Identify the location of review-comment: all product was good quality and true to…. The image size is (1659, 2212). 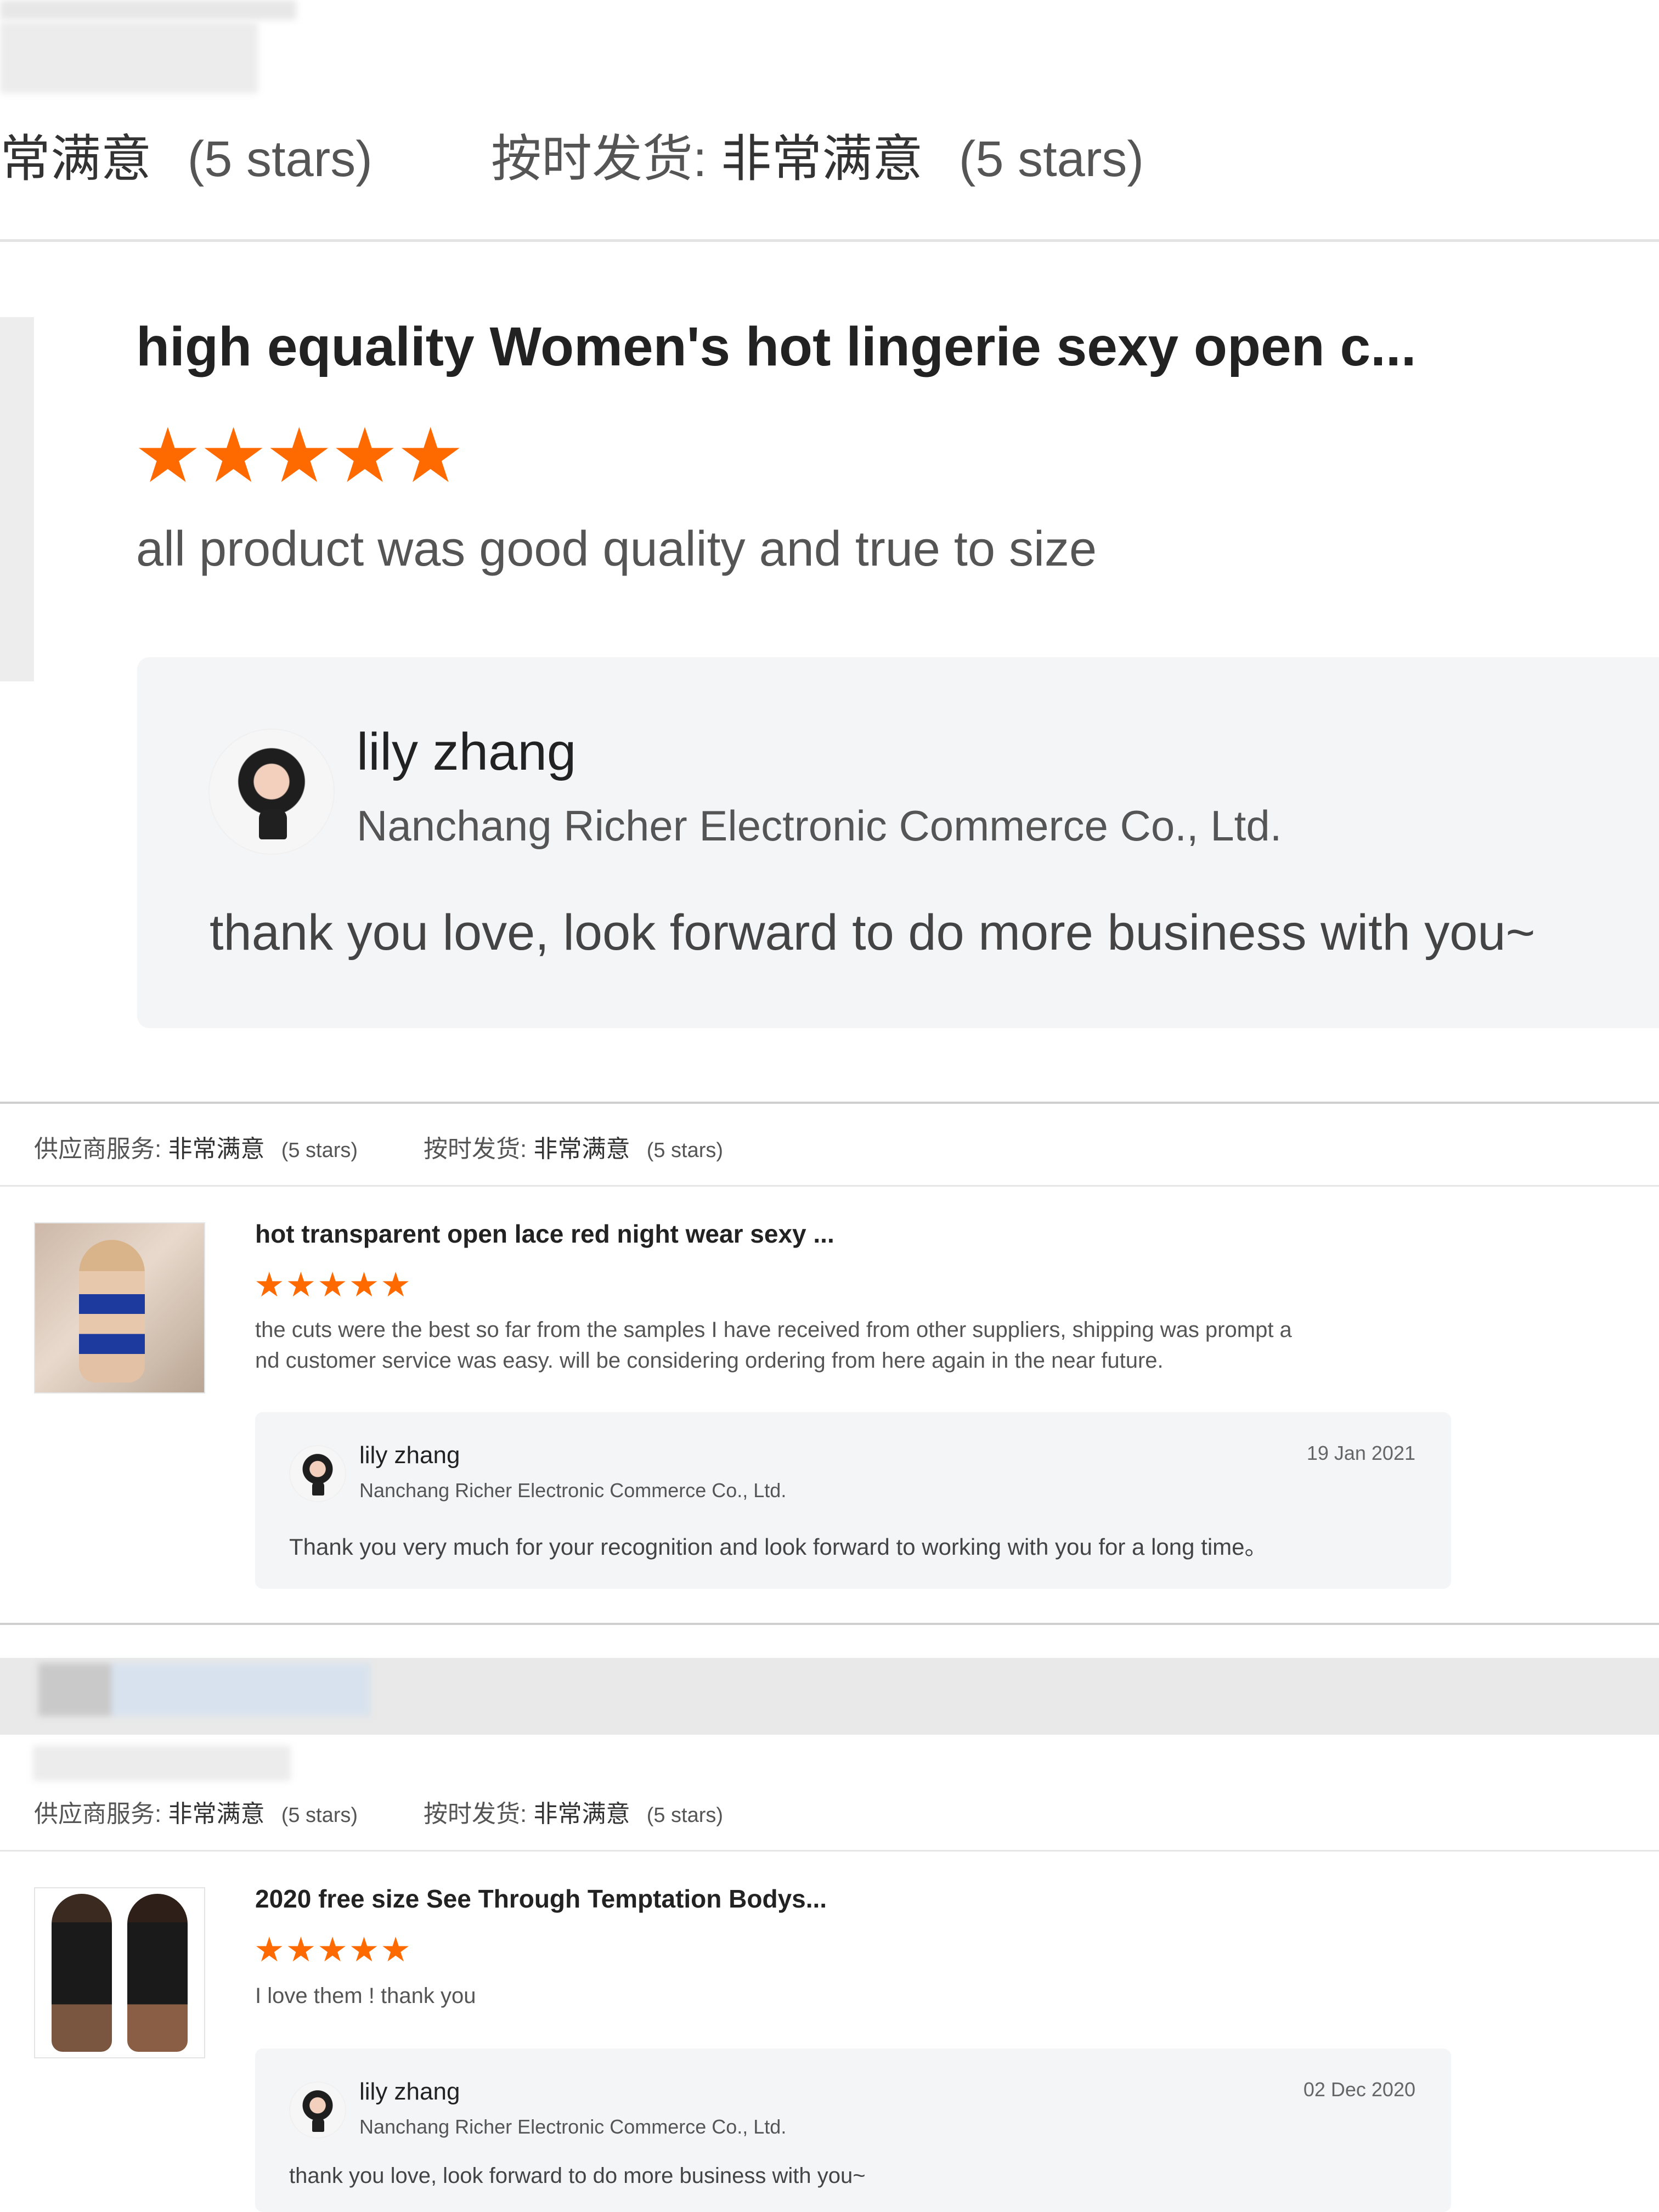
(617, 549).